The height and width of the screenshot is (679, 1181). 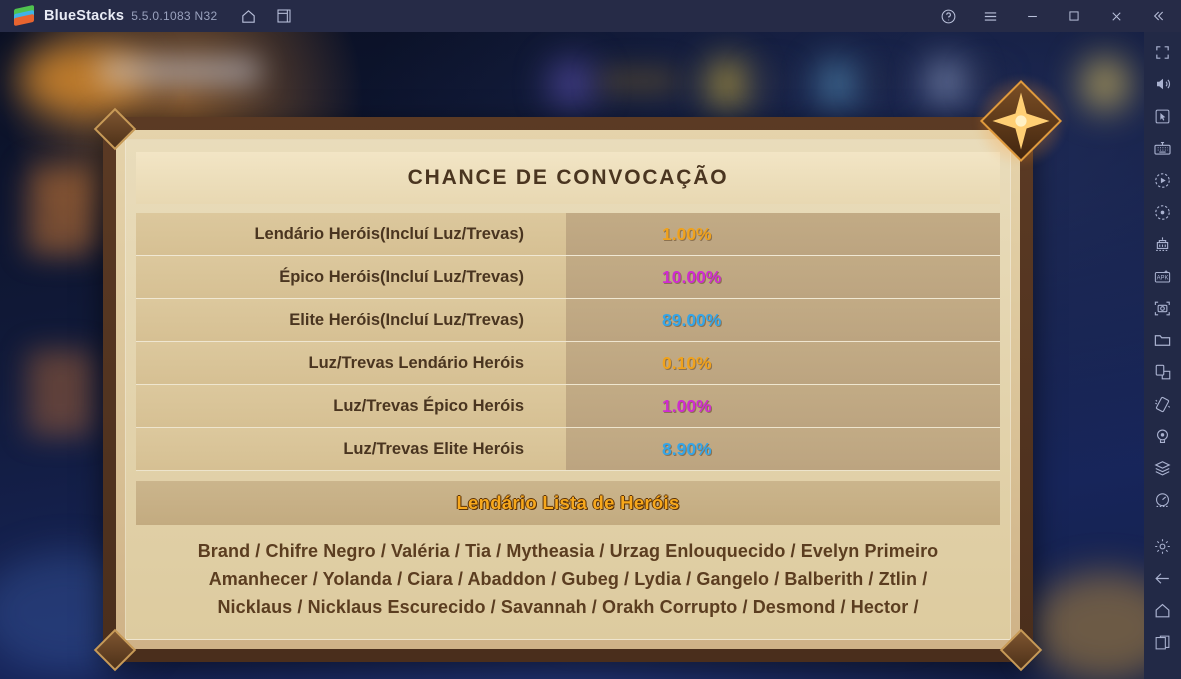 What do you see at coordinates (1087, 625) in the screenshot?
I see `bg-glow-bottom-right` at bounding box center [1087, 625].